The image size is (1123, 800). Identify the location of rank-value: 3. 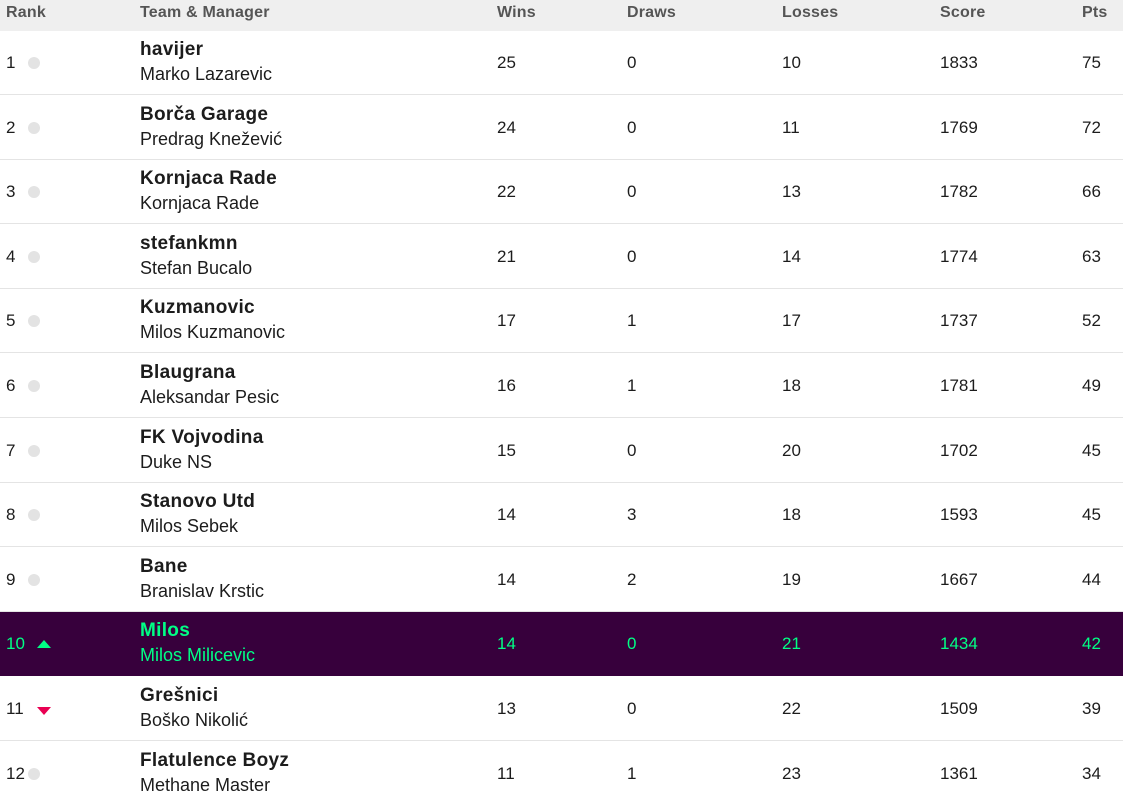
(11, 191).